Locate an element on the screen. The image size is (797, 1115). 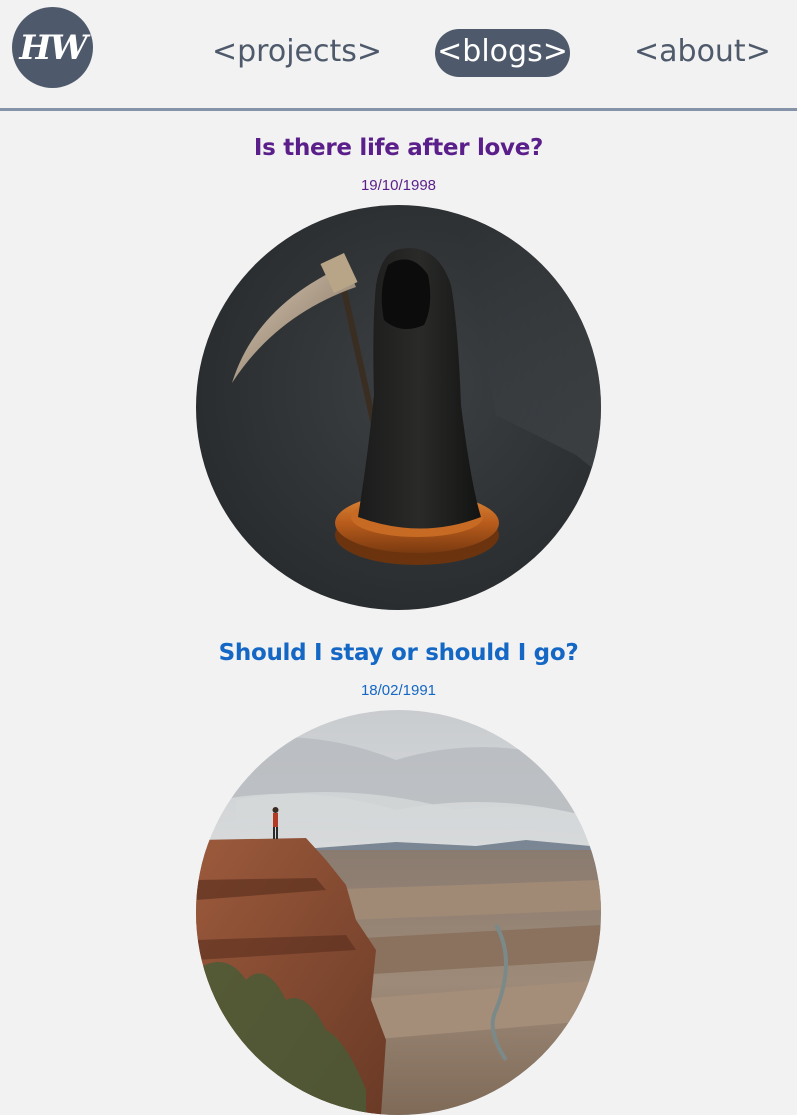
logo-text: HW is located at coordinates (53, 47).